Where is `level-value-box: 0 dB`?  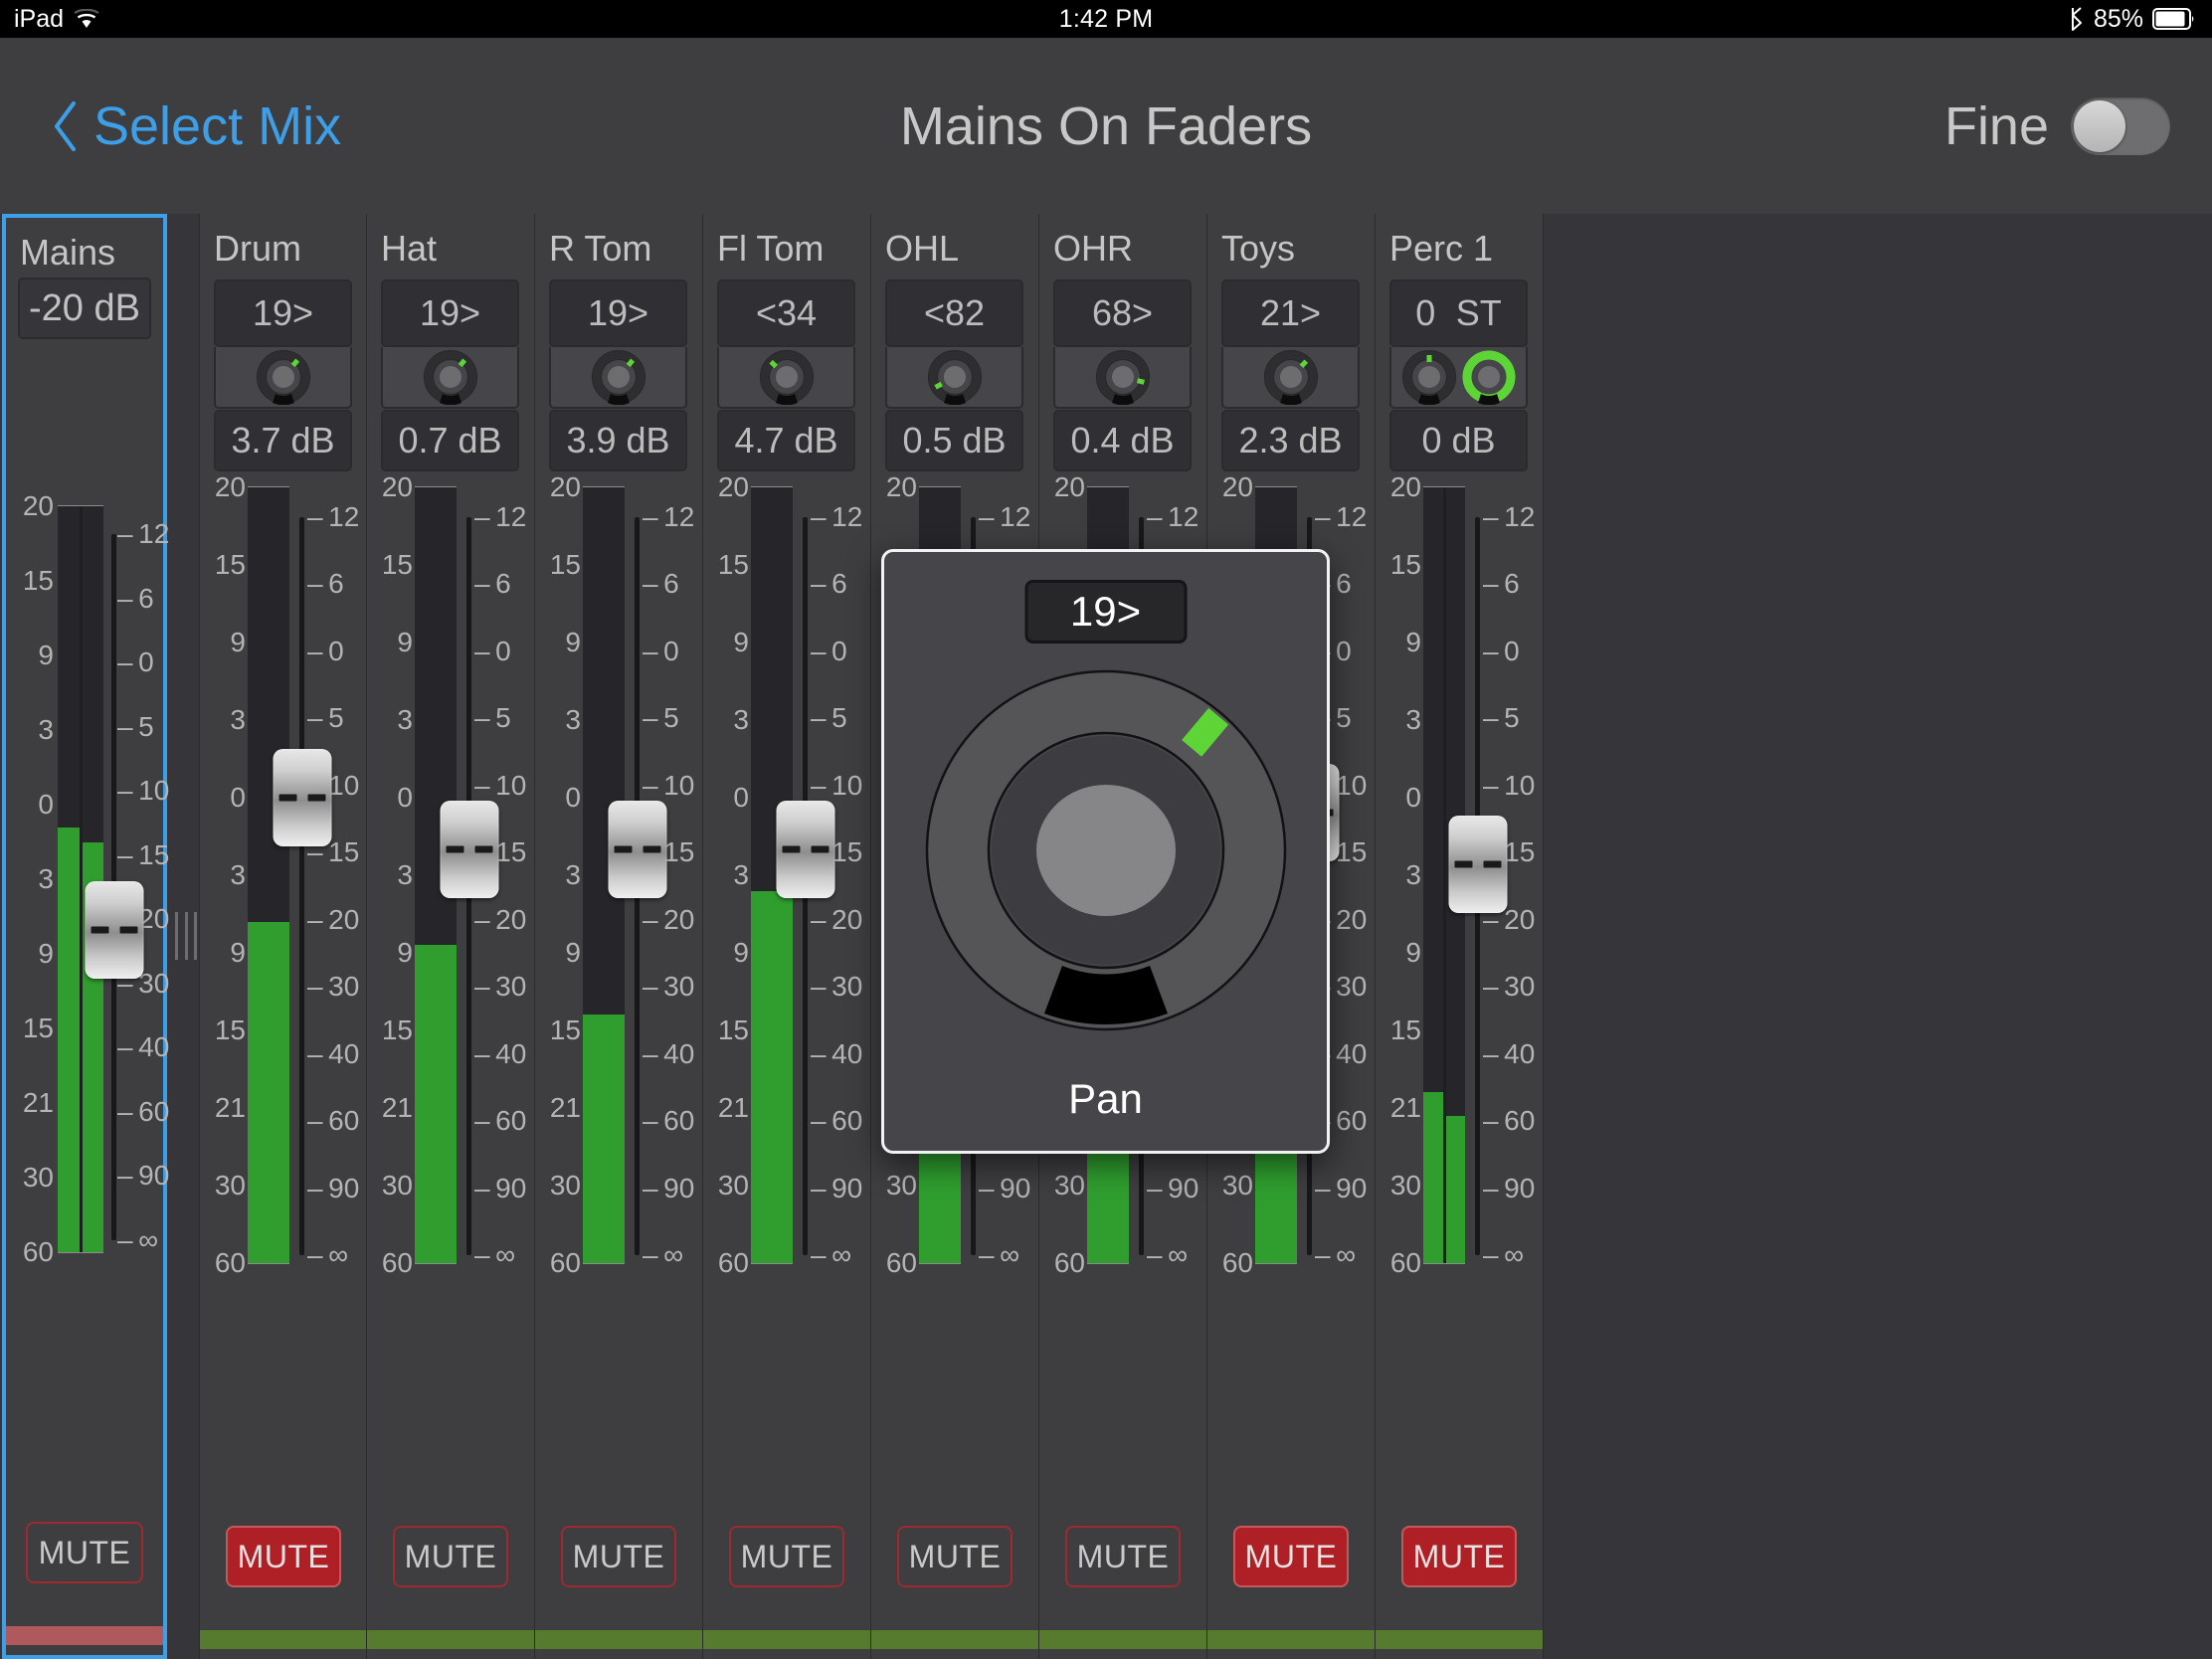 level-value-box: 0 dB is located at coordinates (1458, 440).